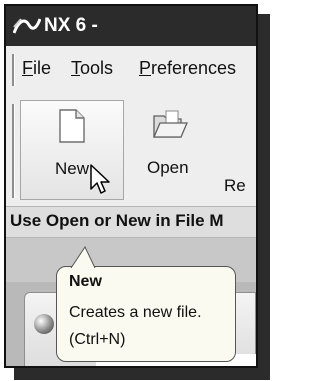 The width and height of the screenshot is (320, 381). I want to click on open-folder-icon, so click(170, 124).